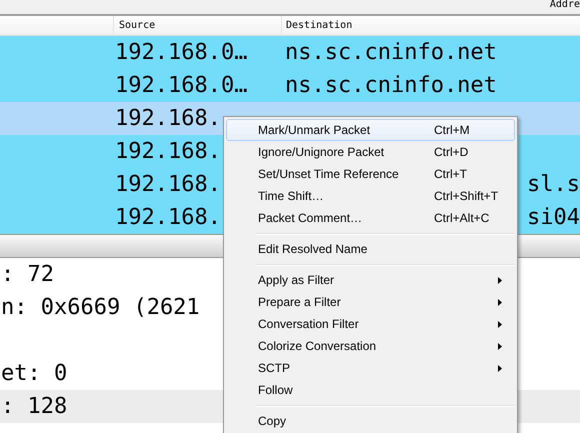  What do you see at coordinates (553, 217) in the screenshot?
I see `destination-cell: si04` at bounding box center [553, 217].